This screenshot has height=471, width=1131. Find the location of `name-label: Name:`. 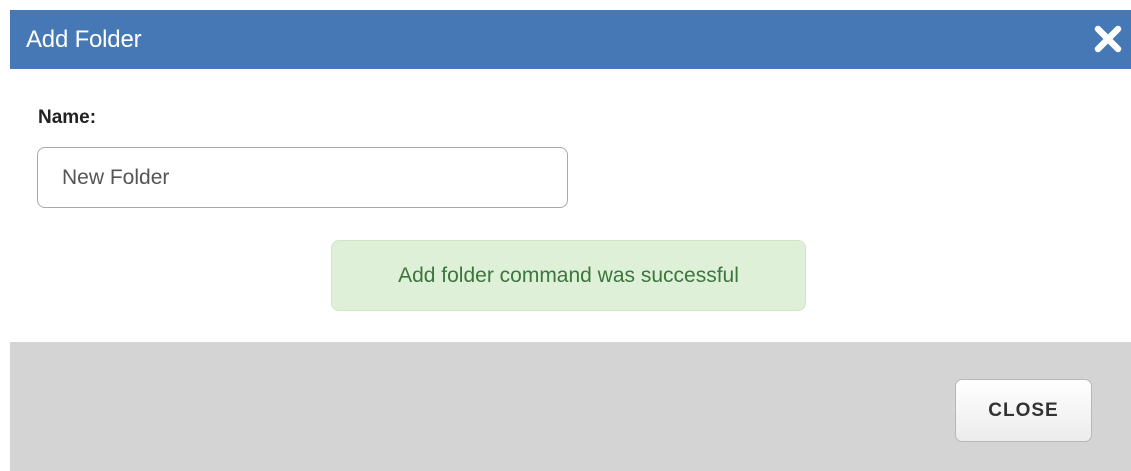

name-label: Name: is located at coordinates (67, 117).